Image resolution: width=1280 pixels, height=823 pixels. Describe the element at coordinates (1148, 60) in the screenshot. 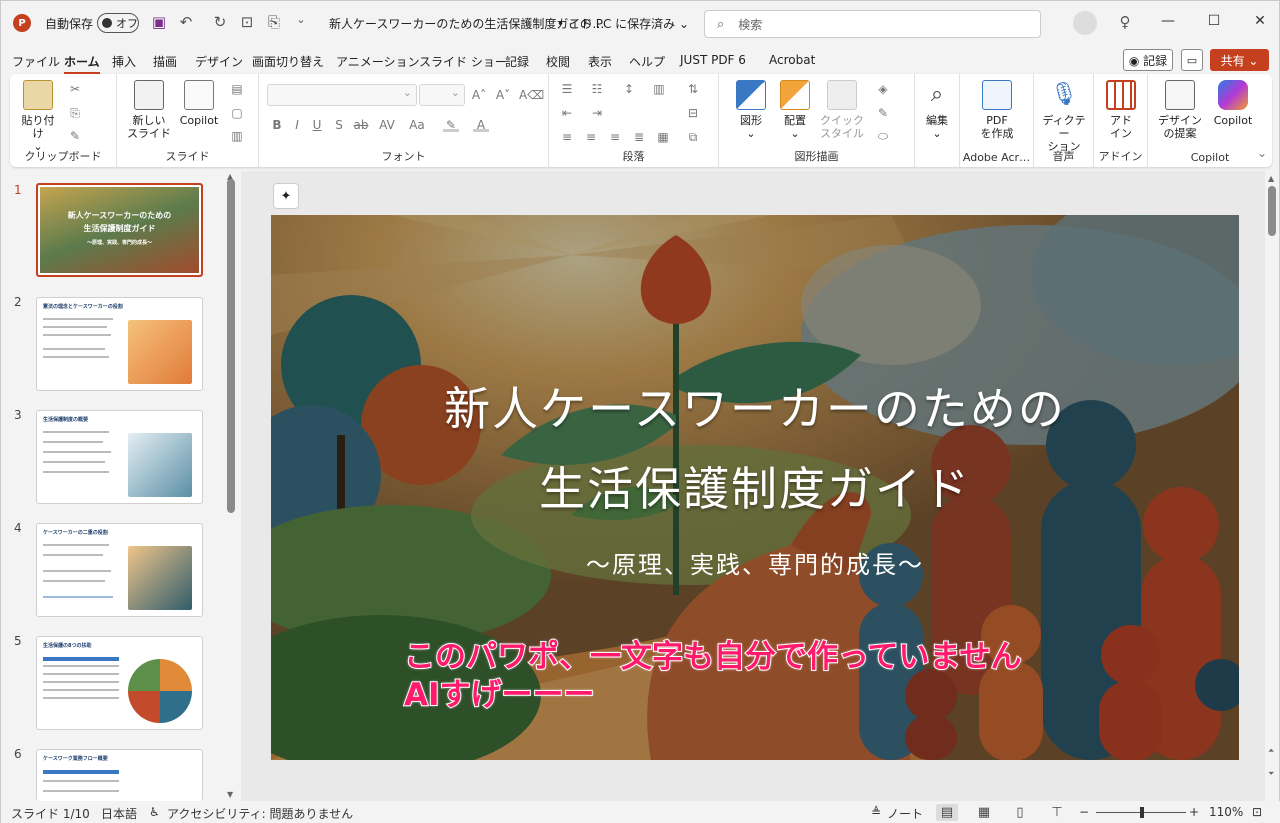

I see `record-button: ◉ 記録` at that location.